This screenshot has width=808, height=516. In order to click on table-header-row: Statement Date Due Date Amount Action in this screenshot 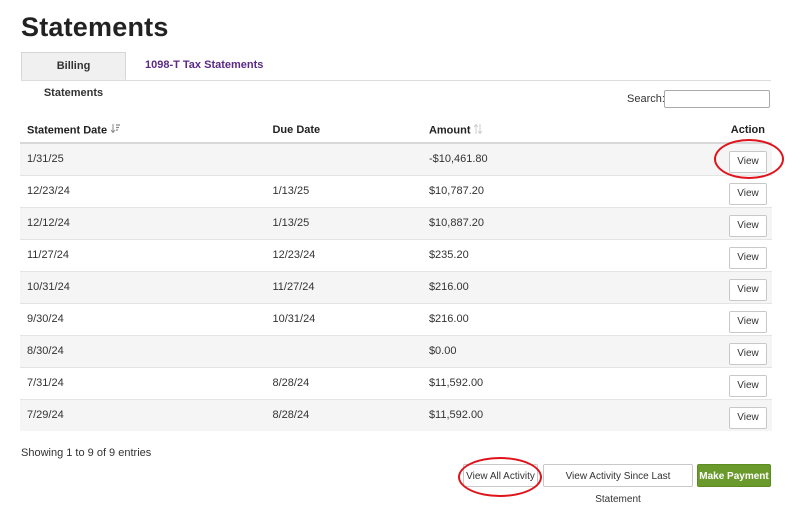, I will do `click(396, 131)`.